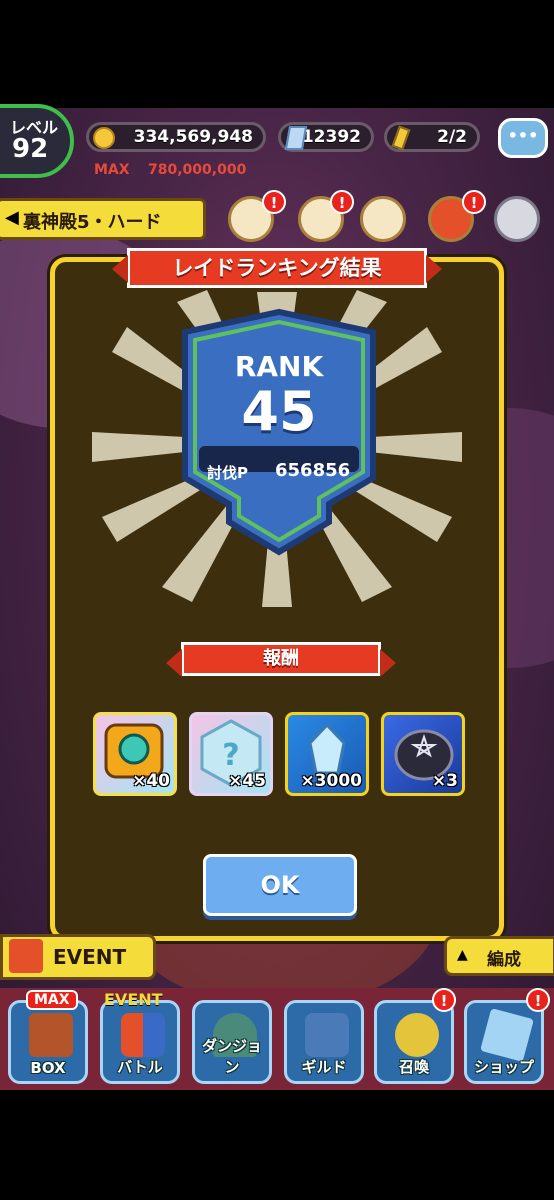 Image resolution: width=554 pixels, height=1200 pixels. I want to click on reward-item: ×3000, so click(327, 754).